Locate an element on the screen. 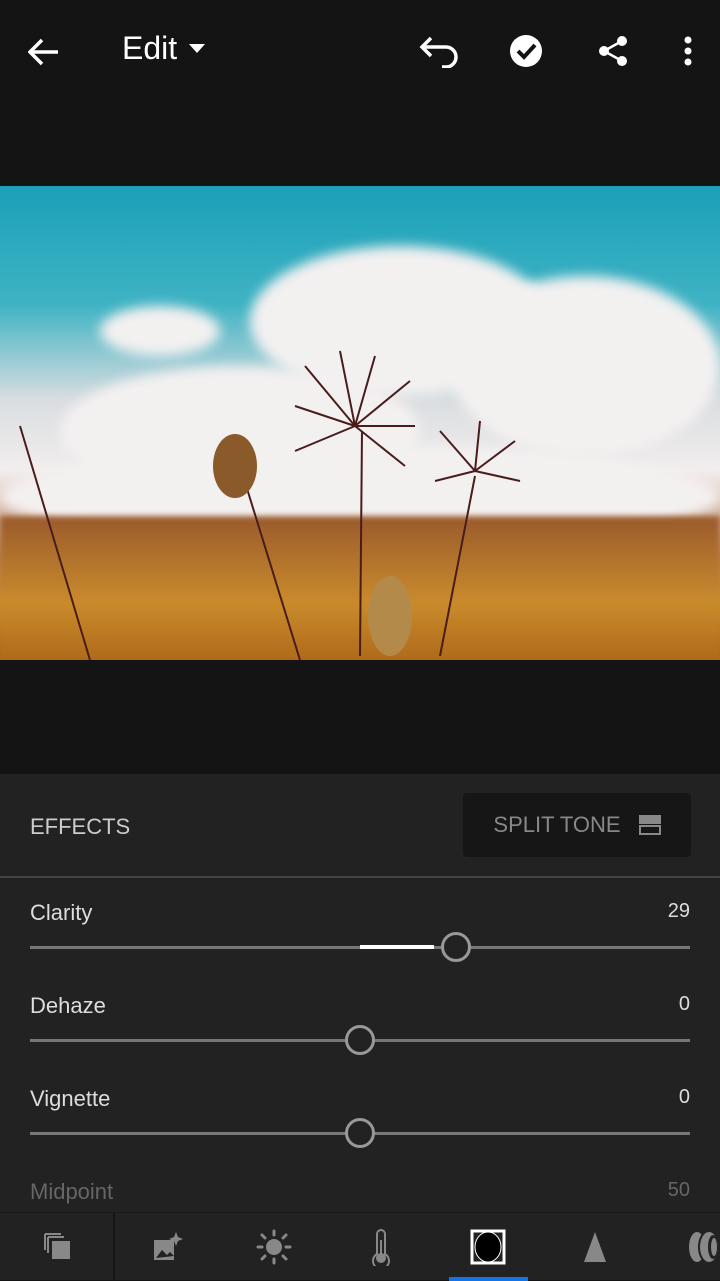 The height and width of the screenshot is (1281, 720). slider-dehaze: Dehaze 0 is located at coordinates (360, 1038).